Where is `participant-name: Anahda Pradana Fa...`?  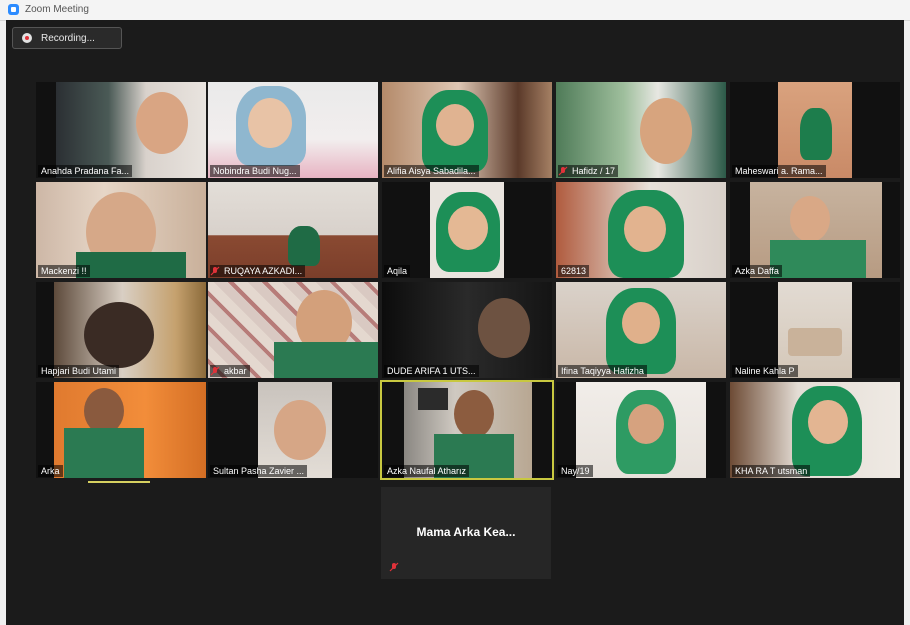 participant-name: Anahda Pradana Fa... is located at coordinates (85, 171).